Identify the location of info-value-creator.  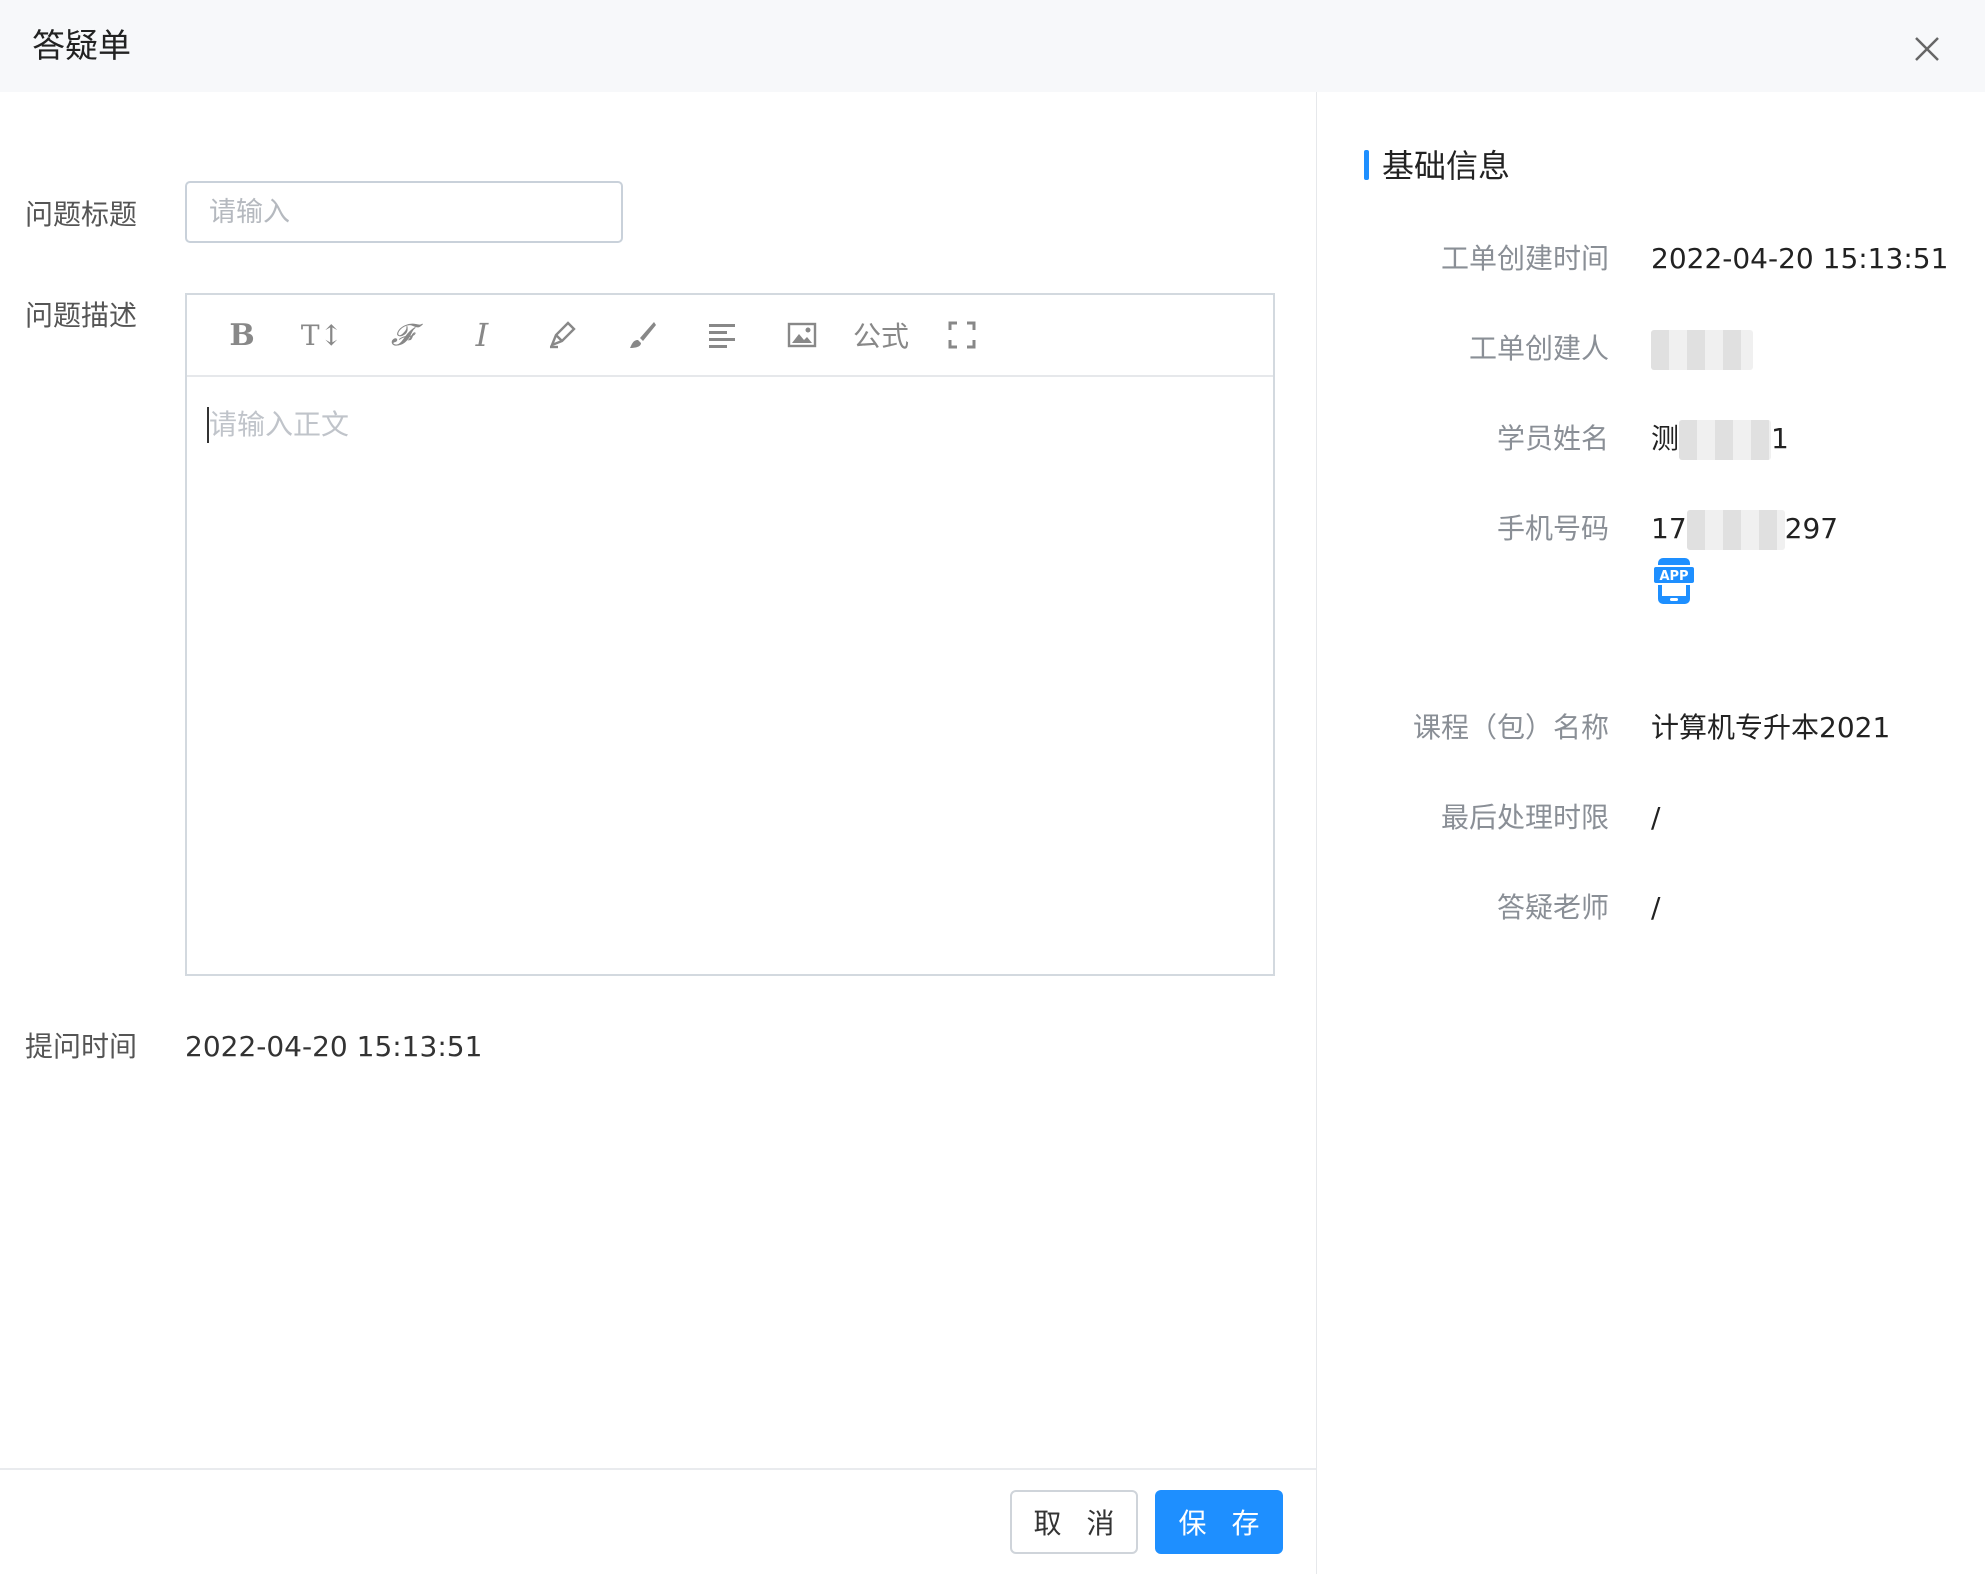
(1702, 349).